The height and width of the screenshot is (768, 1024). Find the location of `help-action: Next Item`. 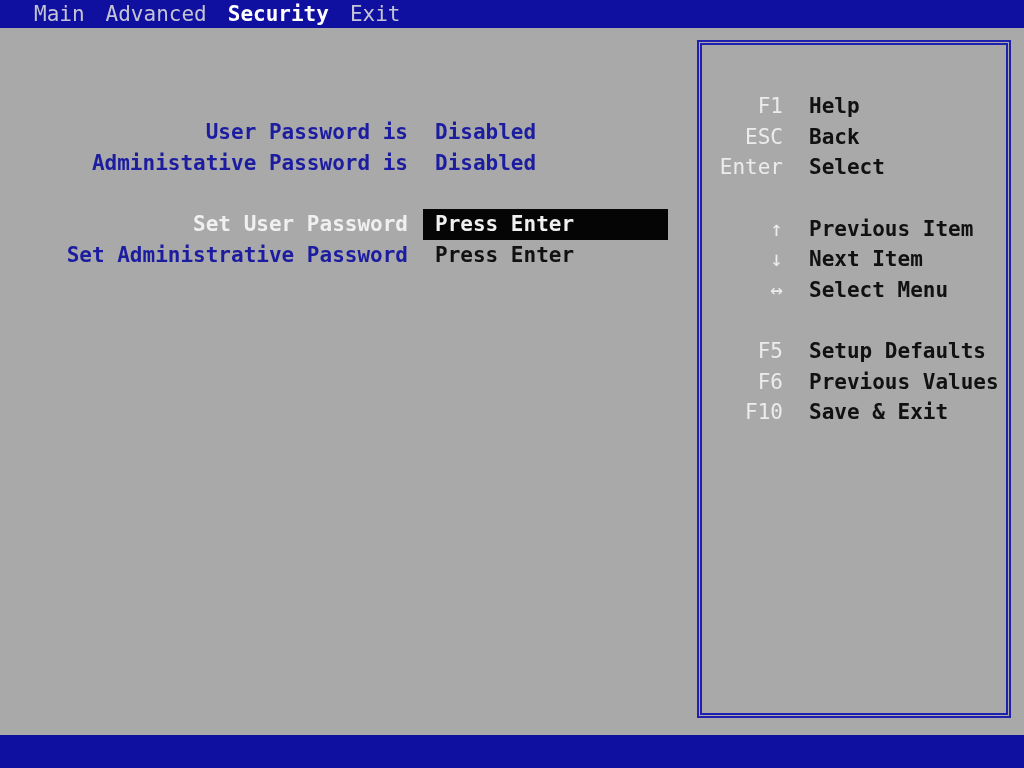

help-action: Next Item is located at coordinates (866, 259).